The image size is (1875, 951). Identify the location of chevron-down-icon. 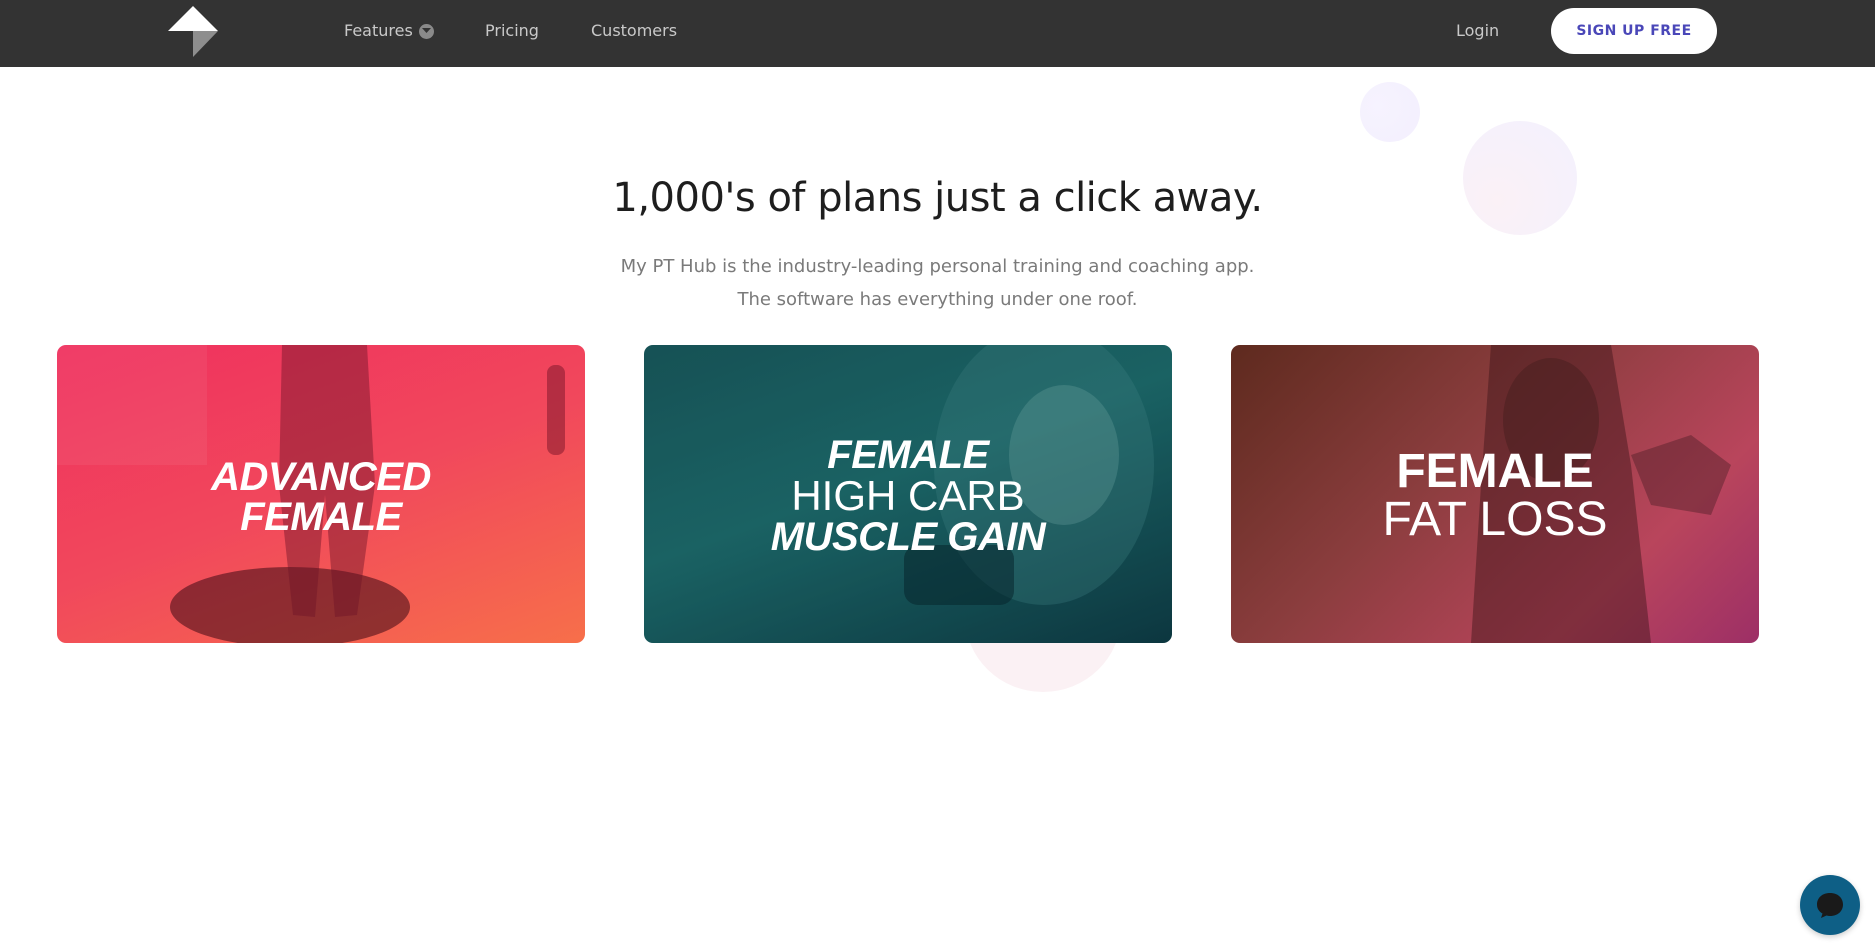
(426, 31).